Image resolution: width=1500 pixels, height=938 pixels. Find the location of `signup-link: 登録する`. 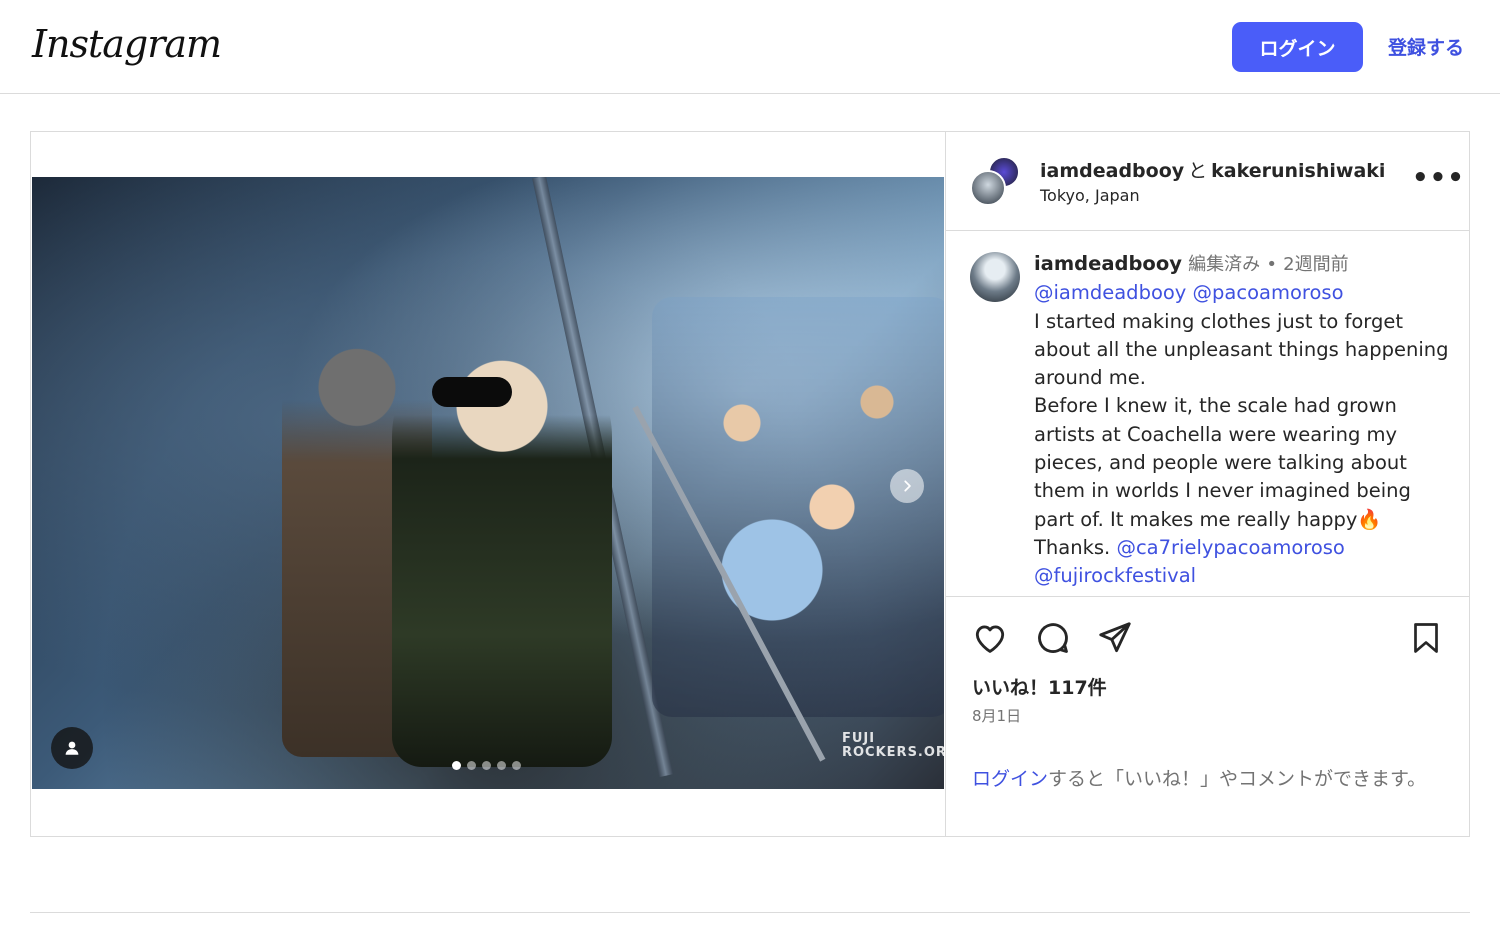

signup-link: 登録する is located at coordinates (1426, 46).